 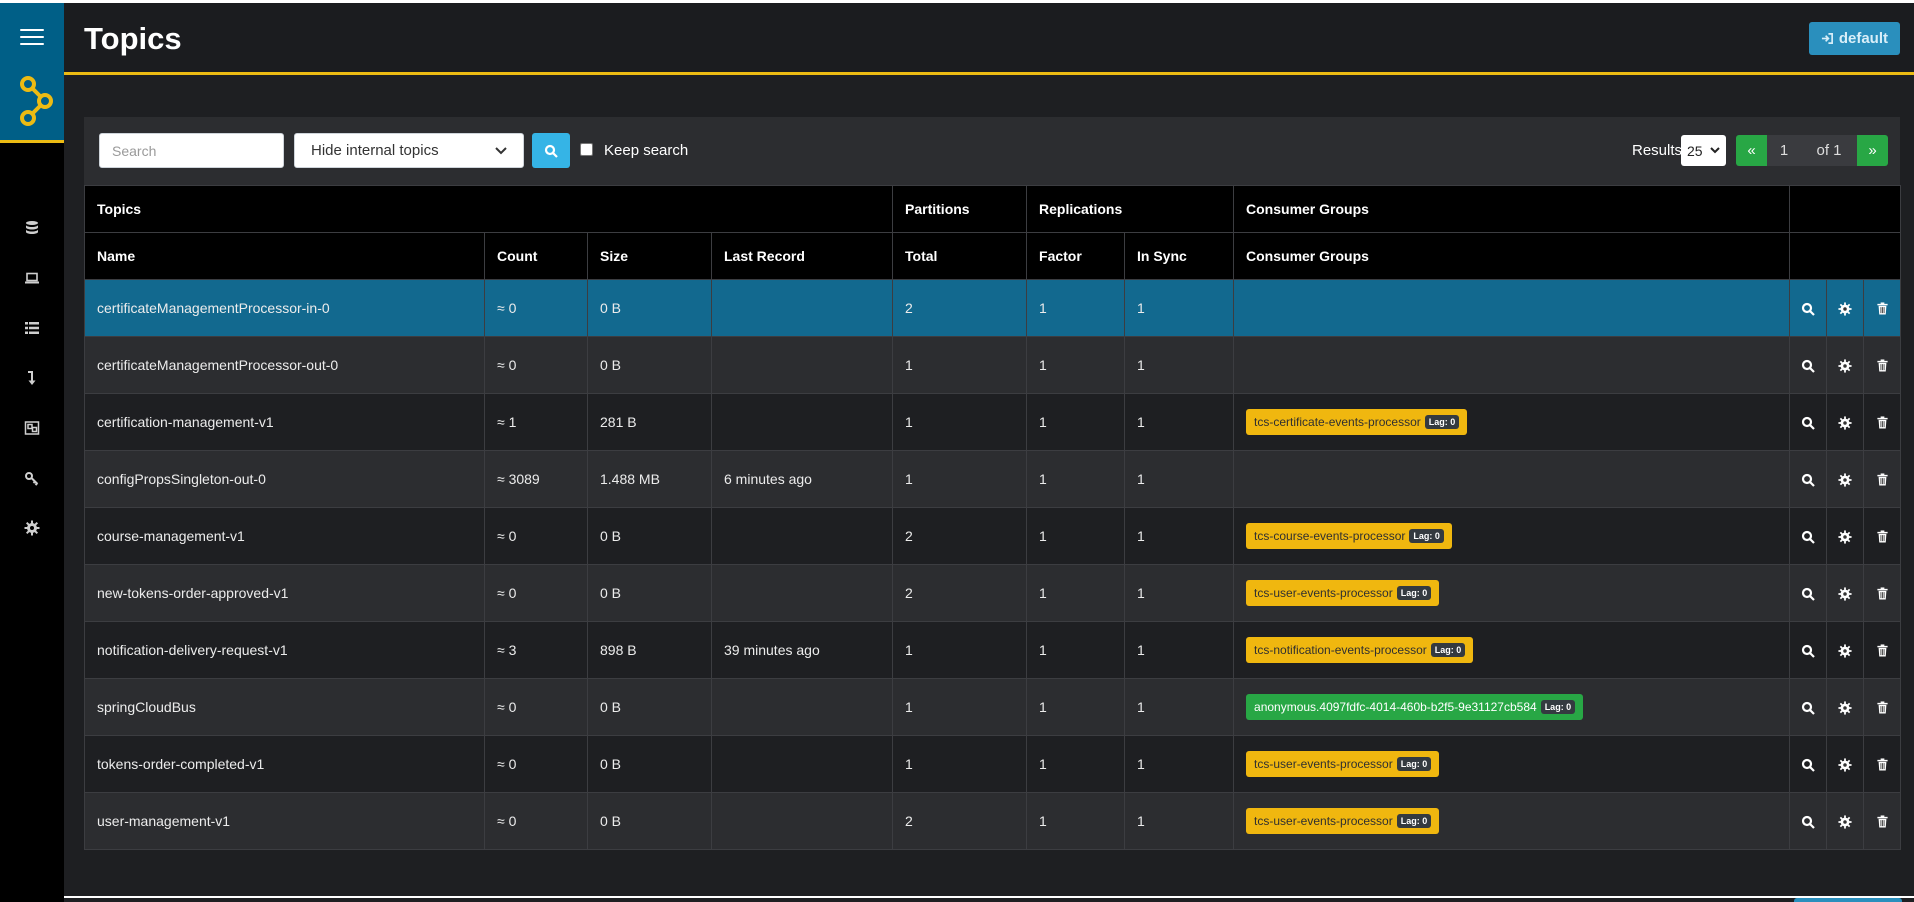 I want to click on sidebar-item-schema-registry, so click(x=32, y=428).